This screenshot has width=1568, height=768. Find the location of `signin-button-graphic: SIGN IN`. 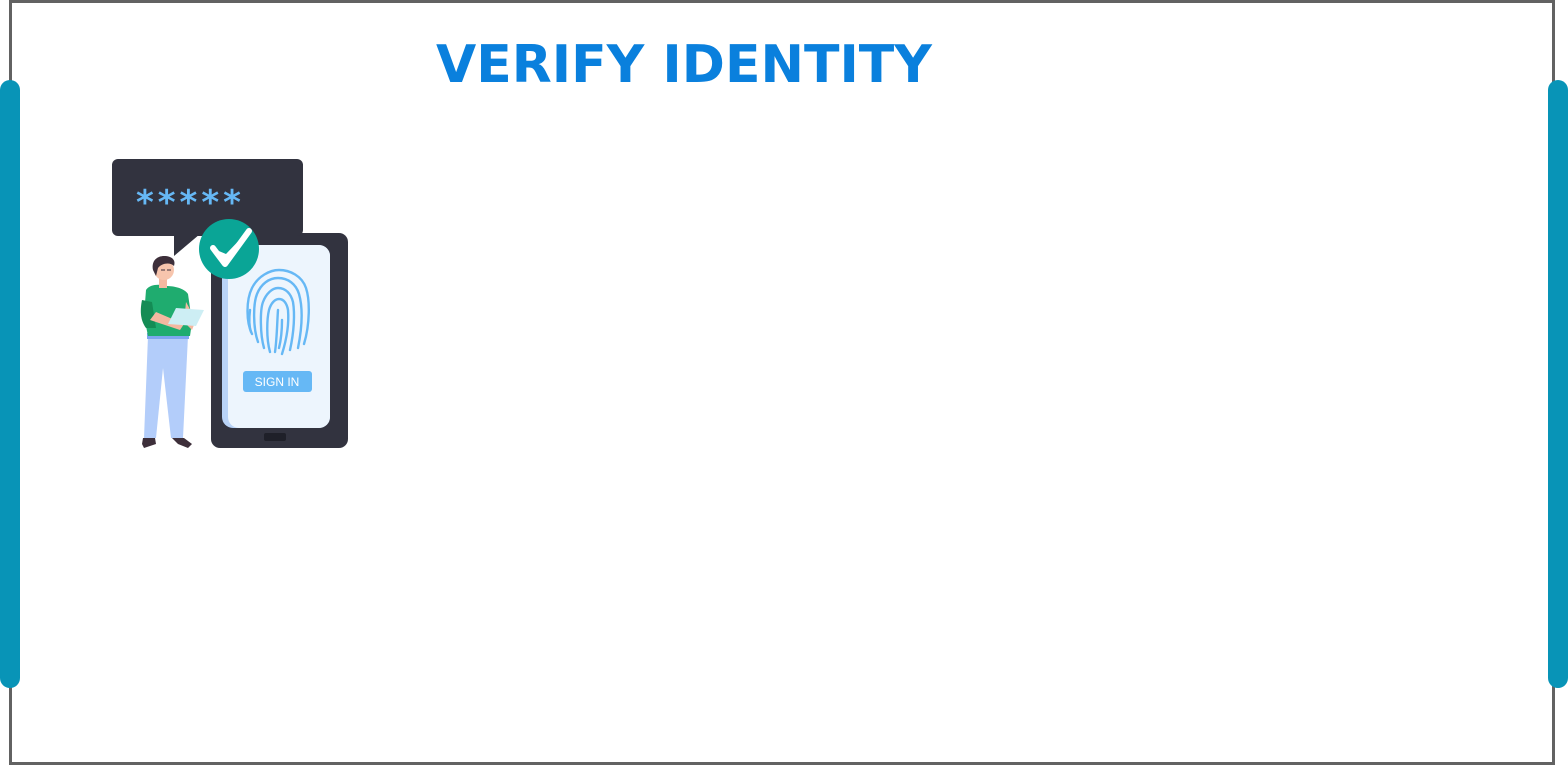

signin-button-graphic: SIGN IN is located at coordinates (277, 381).